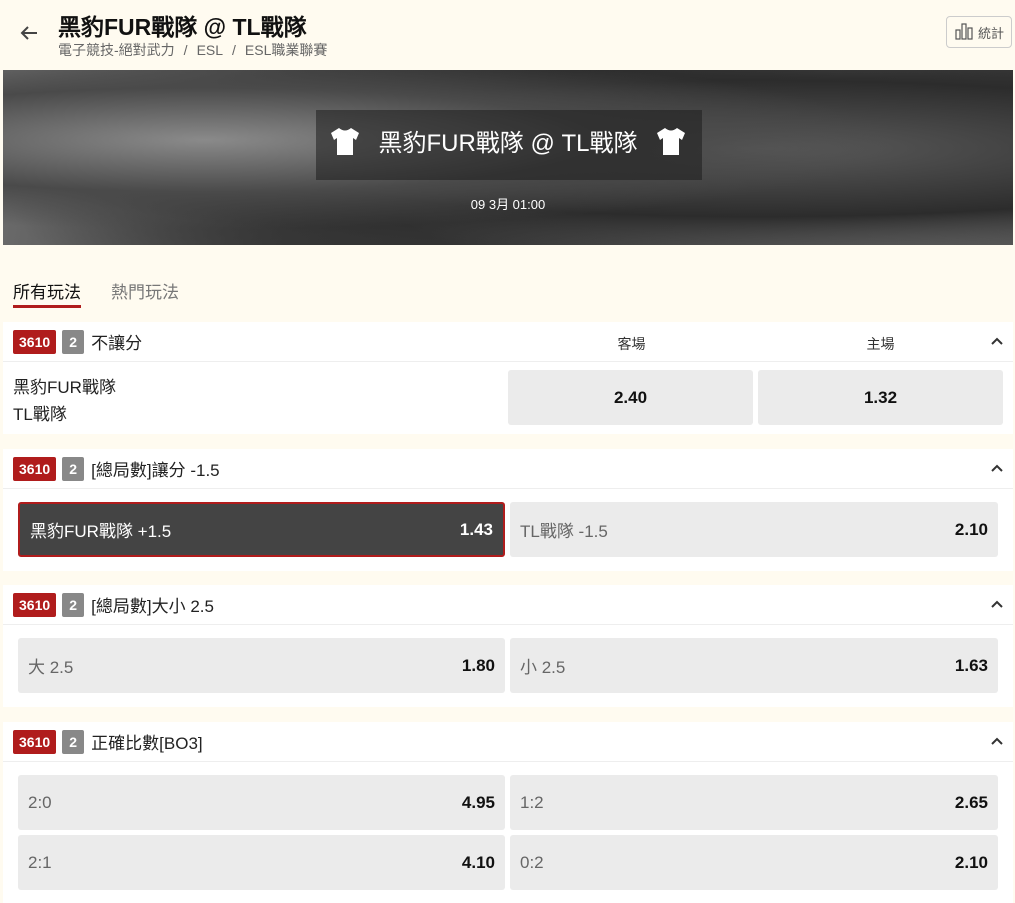 This screenshot has height=903, width=1015. I want to click on banner-title: 黑豹FUR戰隊 @ TL戰隊, so click(508, 143).